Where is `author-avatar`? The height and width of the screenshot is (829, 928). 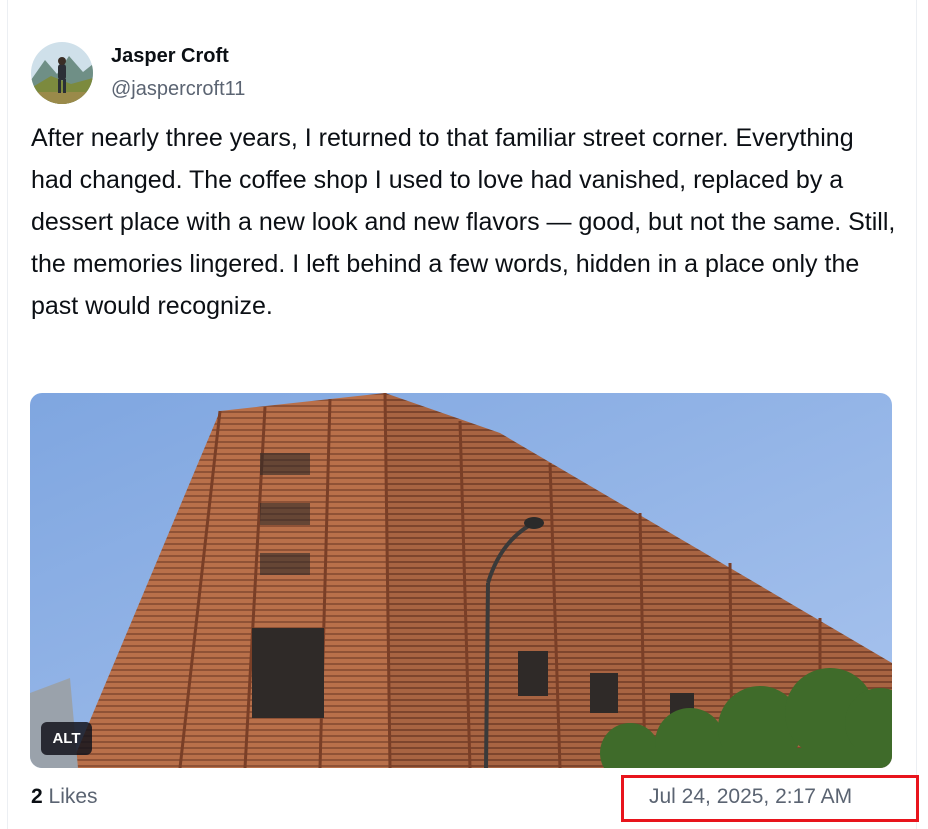 author-avatar is located at coordinates (62, 73).